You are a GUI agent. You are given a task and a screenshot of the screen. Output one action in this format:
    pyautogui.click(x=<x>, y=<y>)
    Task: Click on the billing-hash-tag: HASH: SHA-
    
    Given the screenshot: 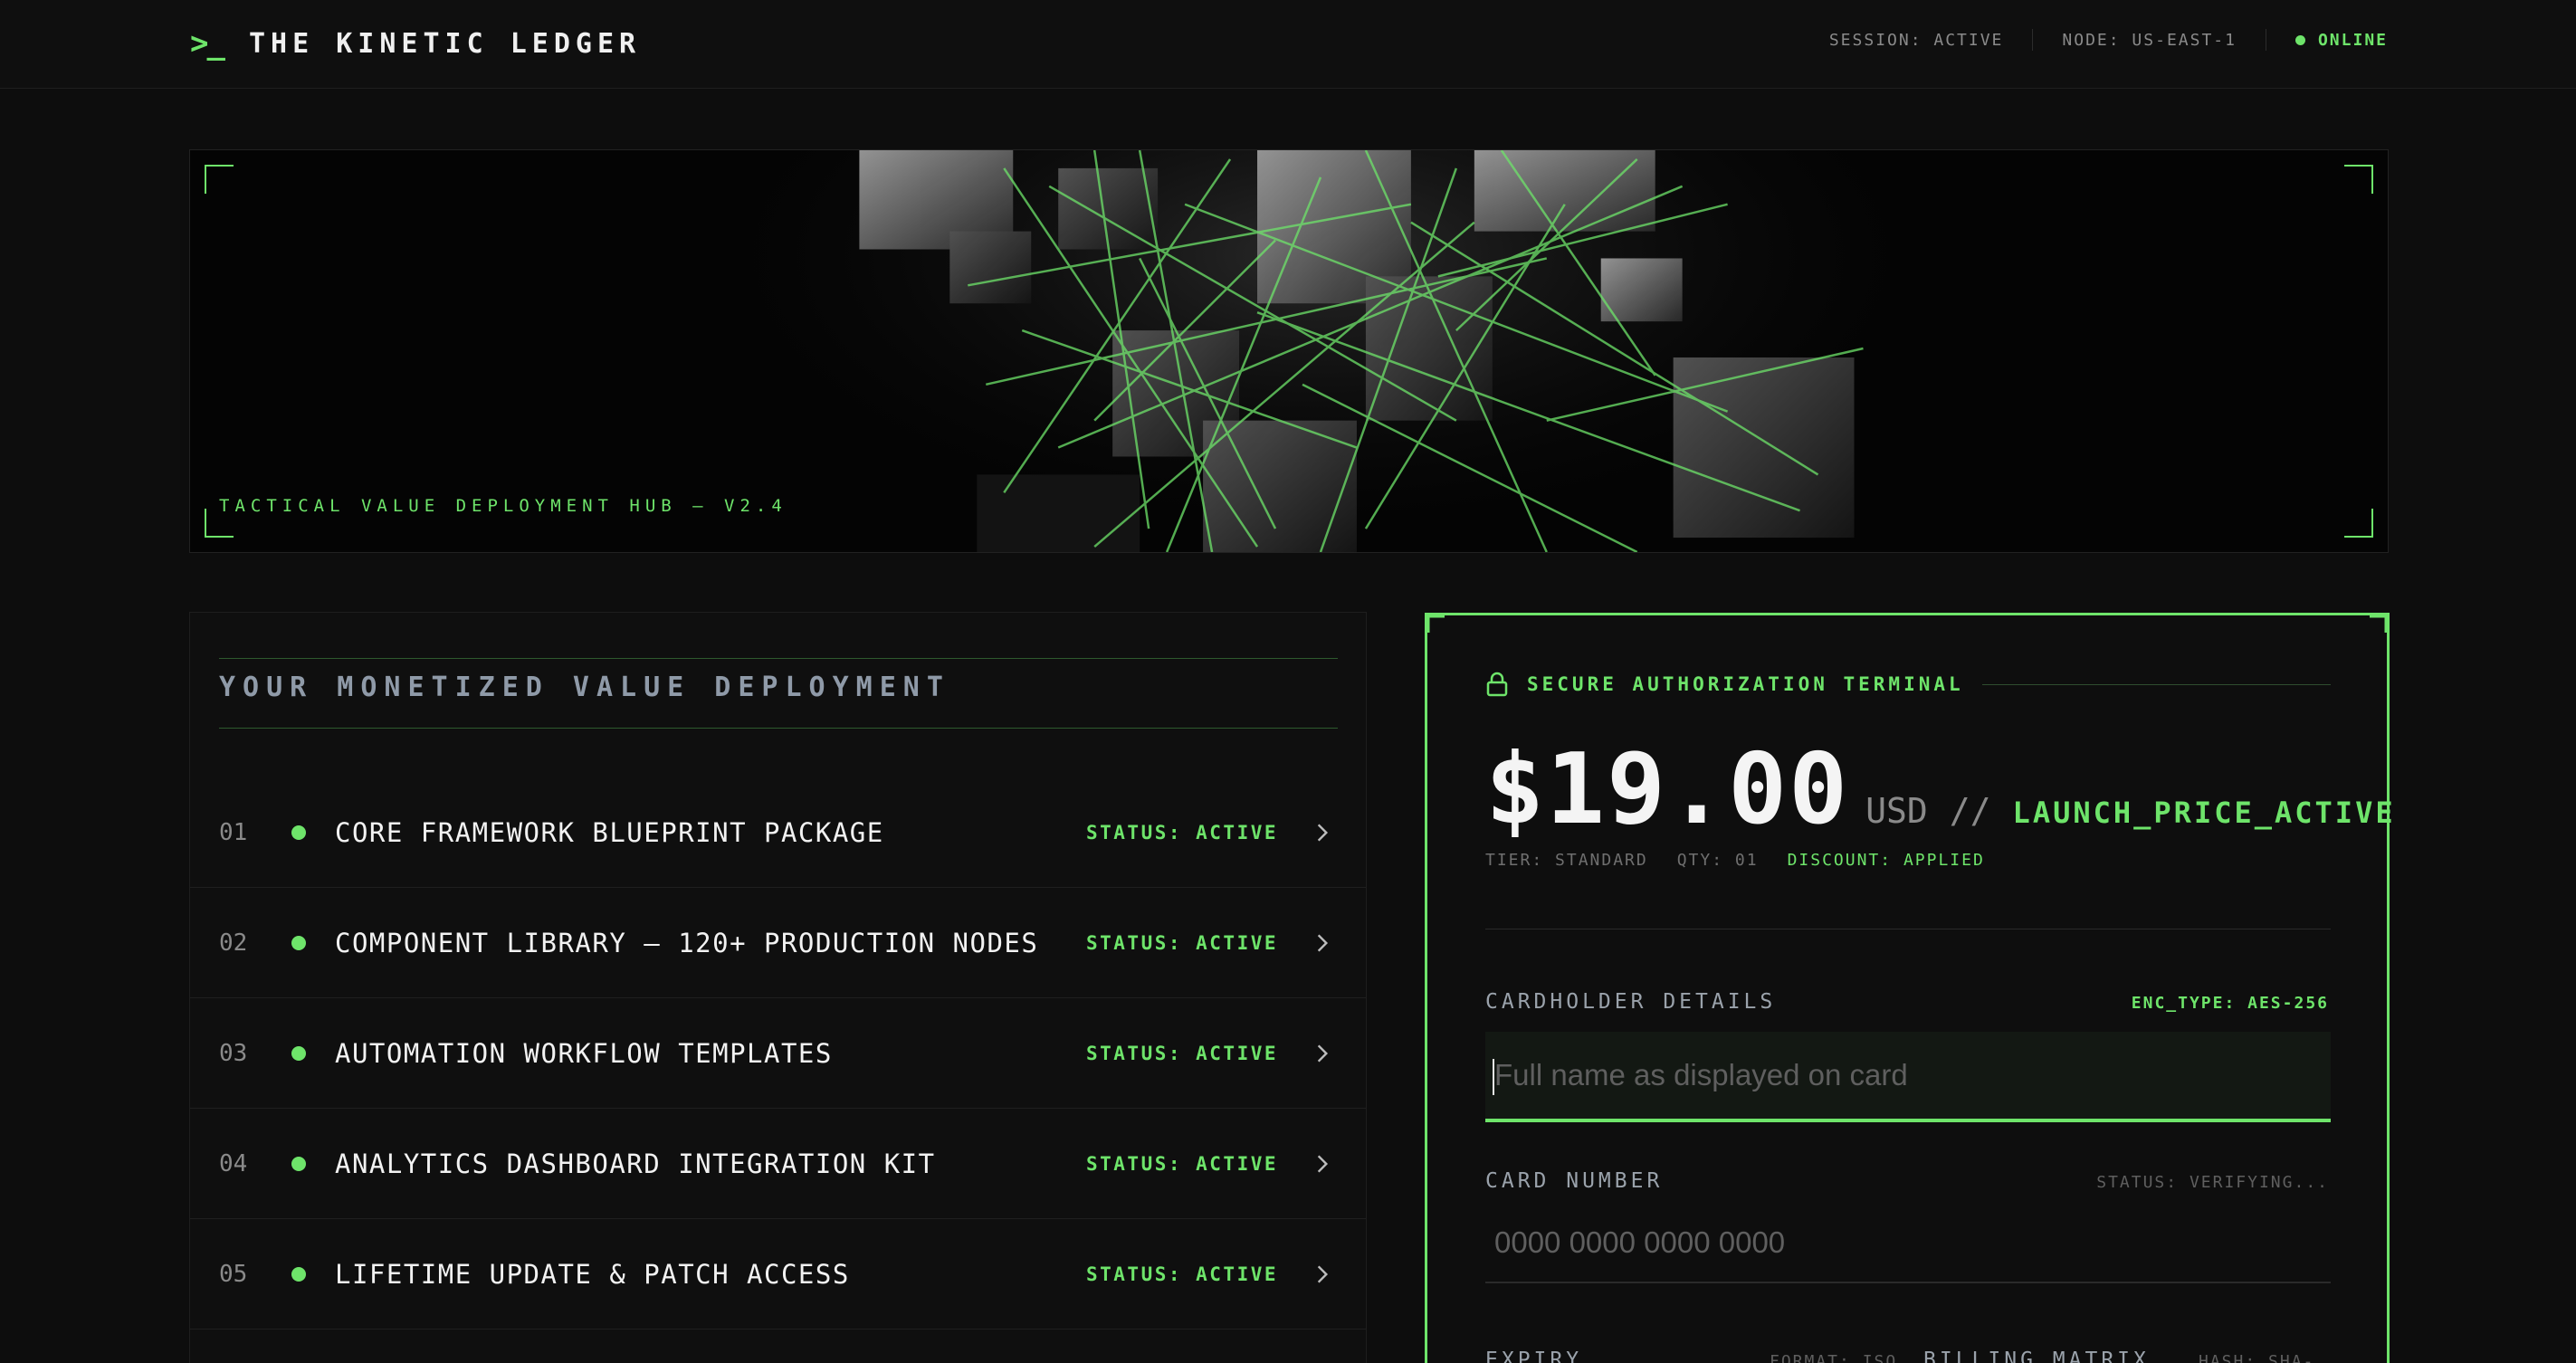 What is the action you would take?
    pyautogui.click(x=2257, y=1357)
    